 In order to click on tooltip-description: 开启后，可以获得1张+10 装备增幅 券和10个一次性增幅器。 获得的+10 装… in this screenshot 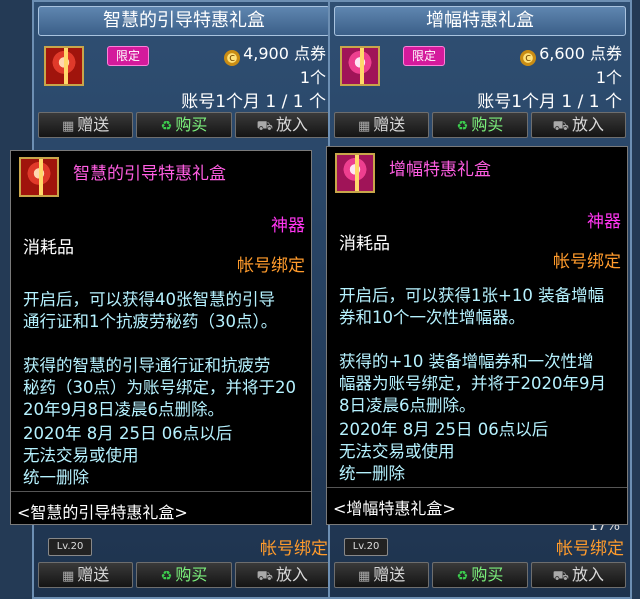, I will do `click(481, 351)`.